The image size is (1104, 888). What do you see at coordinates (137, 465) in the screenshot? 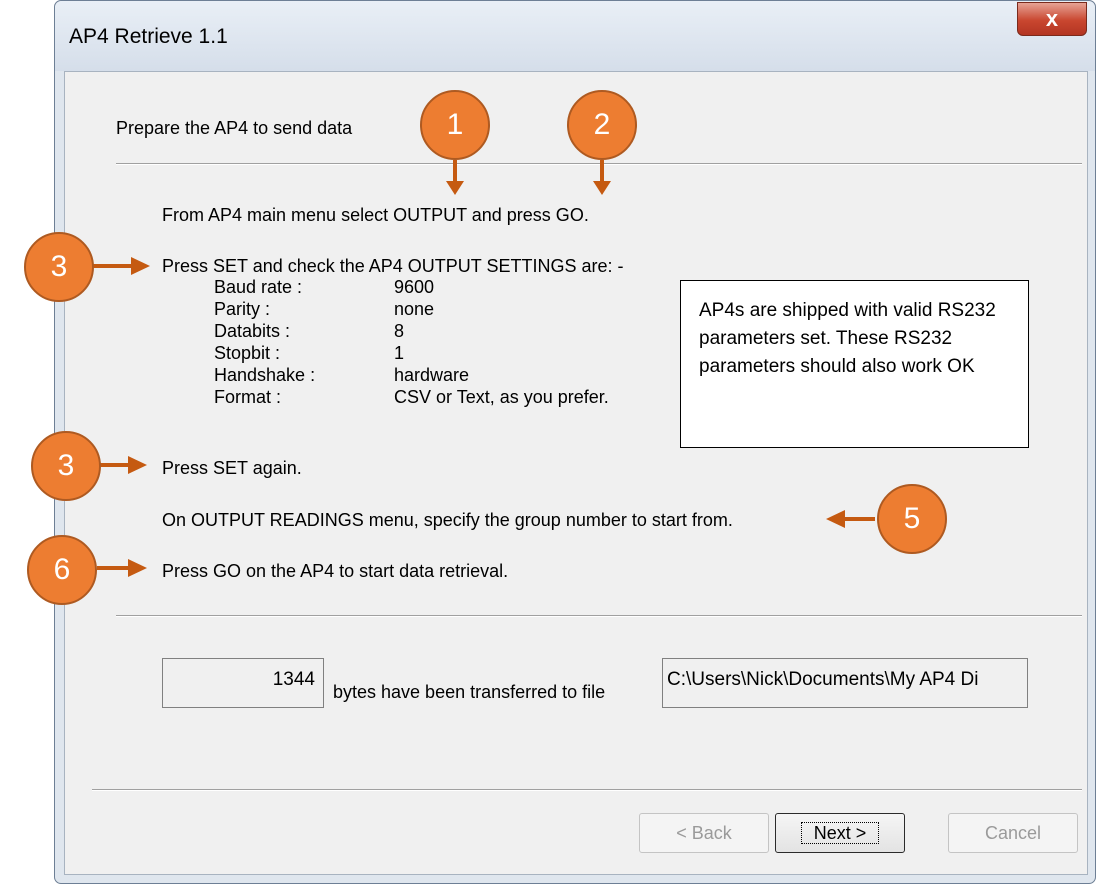
I see `arrow-3b-head` at bounding box center [137, 465].